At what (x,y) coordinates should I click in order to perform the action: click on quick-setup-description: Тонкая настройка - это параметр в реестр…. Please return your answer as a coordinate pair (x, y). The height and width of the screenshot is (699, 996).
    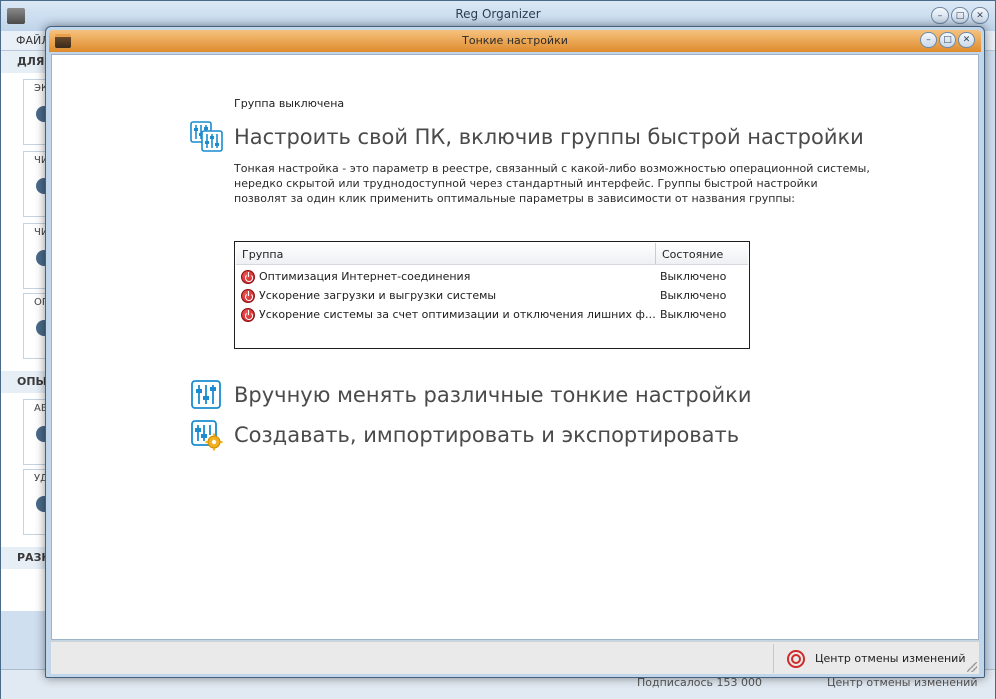
    Looking at the image, I should click on (552, 183).